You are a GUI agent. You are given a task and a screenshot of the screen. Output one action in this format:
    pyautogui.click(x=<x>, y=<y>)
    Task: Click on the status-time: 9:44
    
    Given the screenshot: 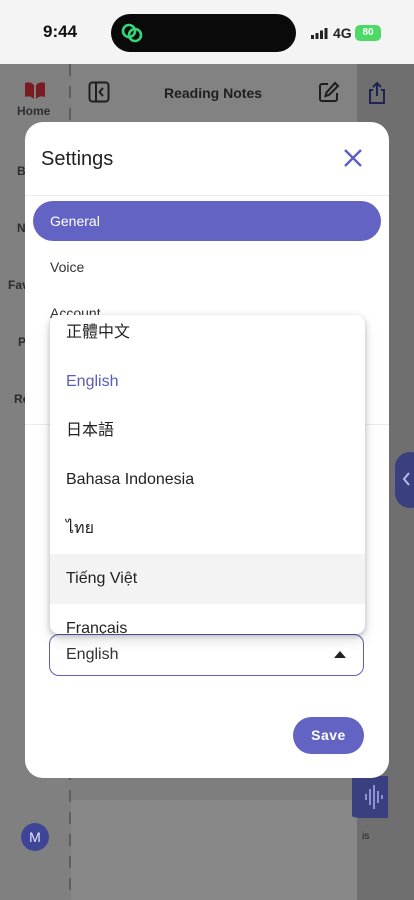 What is the action you would take?
    pyautogui.click(x=60, y=31)
    